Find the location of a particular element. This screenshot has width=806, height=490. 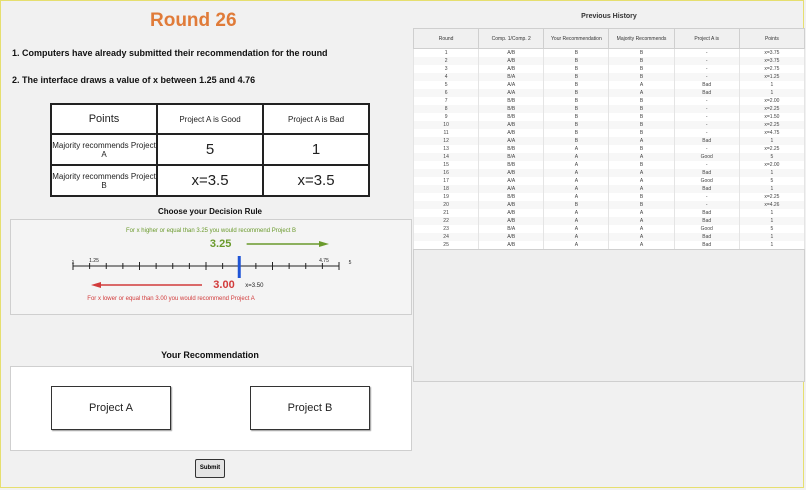

cell-b-bad: x=3.5 is located at coordinates (316, 180).